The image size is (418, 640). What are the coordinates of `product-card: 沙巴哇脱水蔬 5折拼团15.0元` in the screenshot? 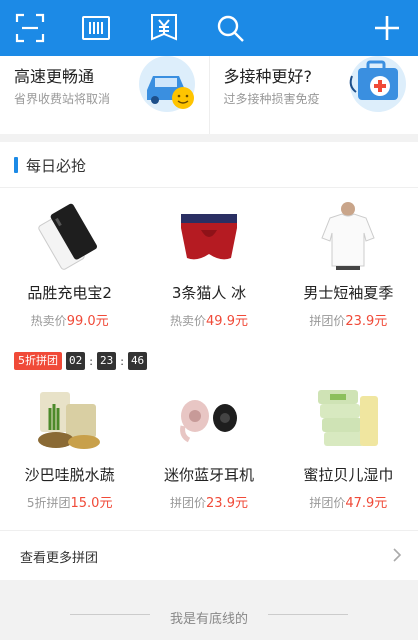 It's located at (69, 462).